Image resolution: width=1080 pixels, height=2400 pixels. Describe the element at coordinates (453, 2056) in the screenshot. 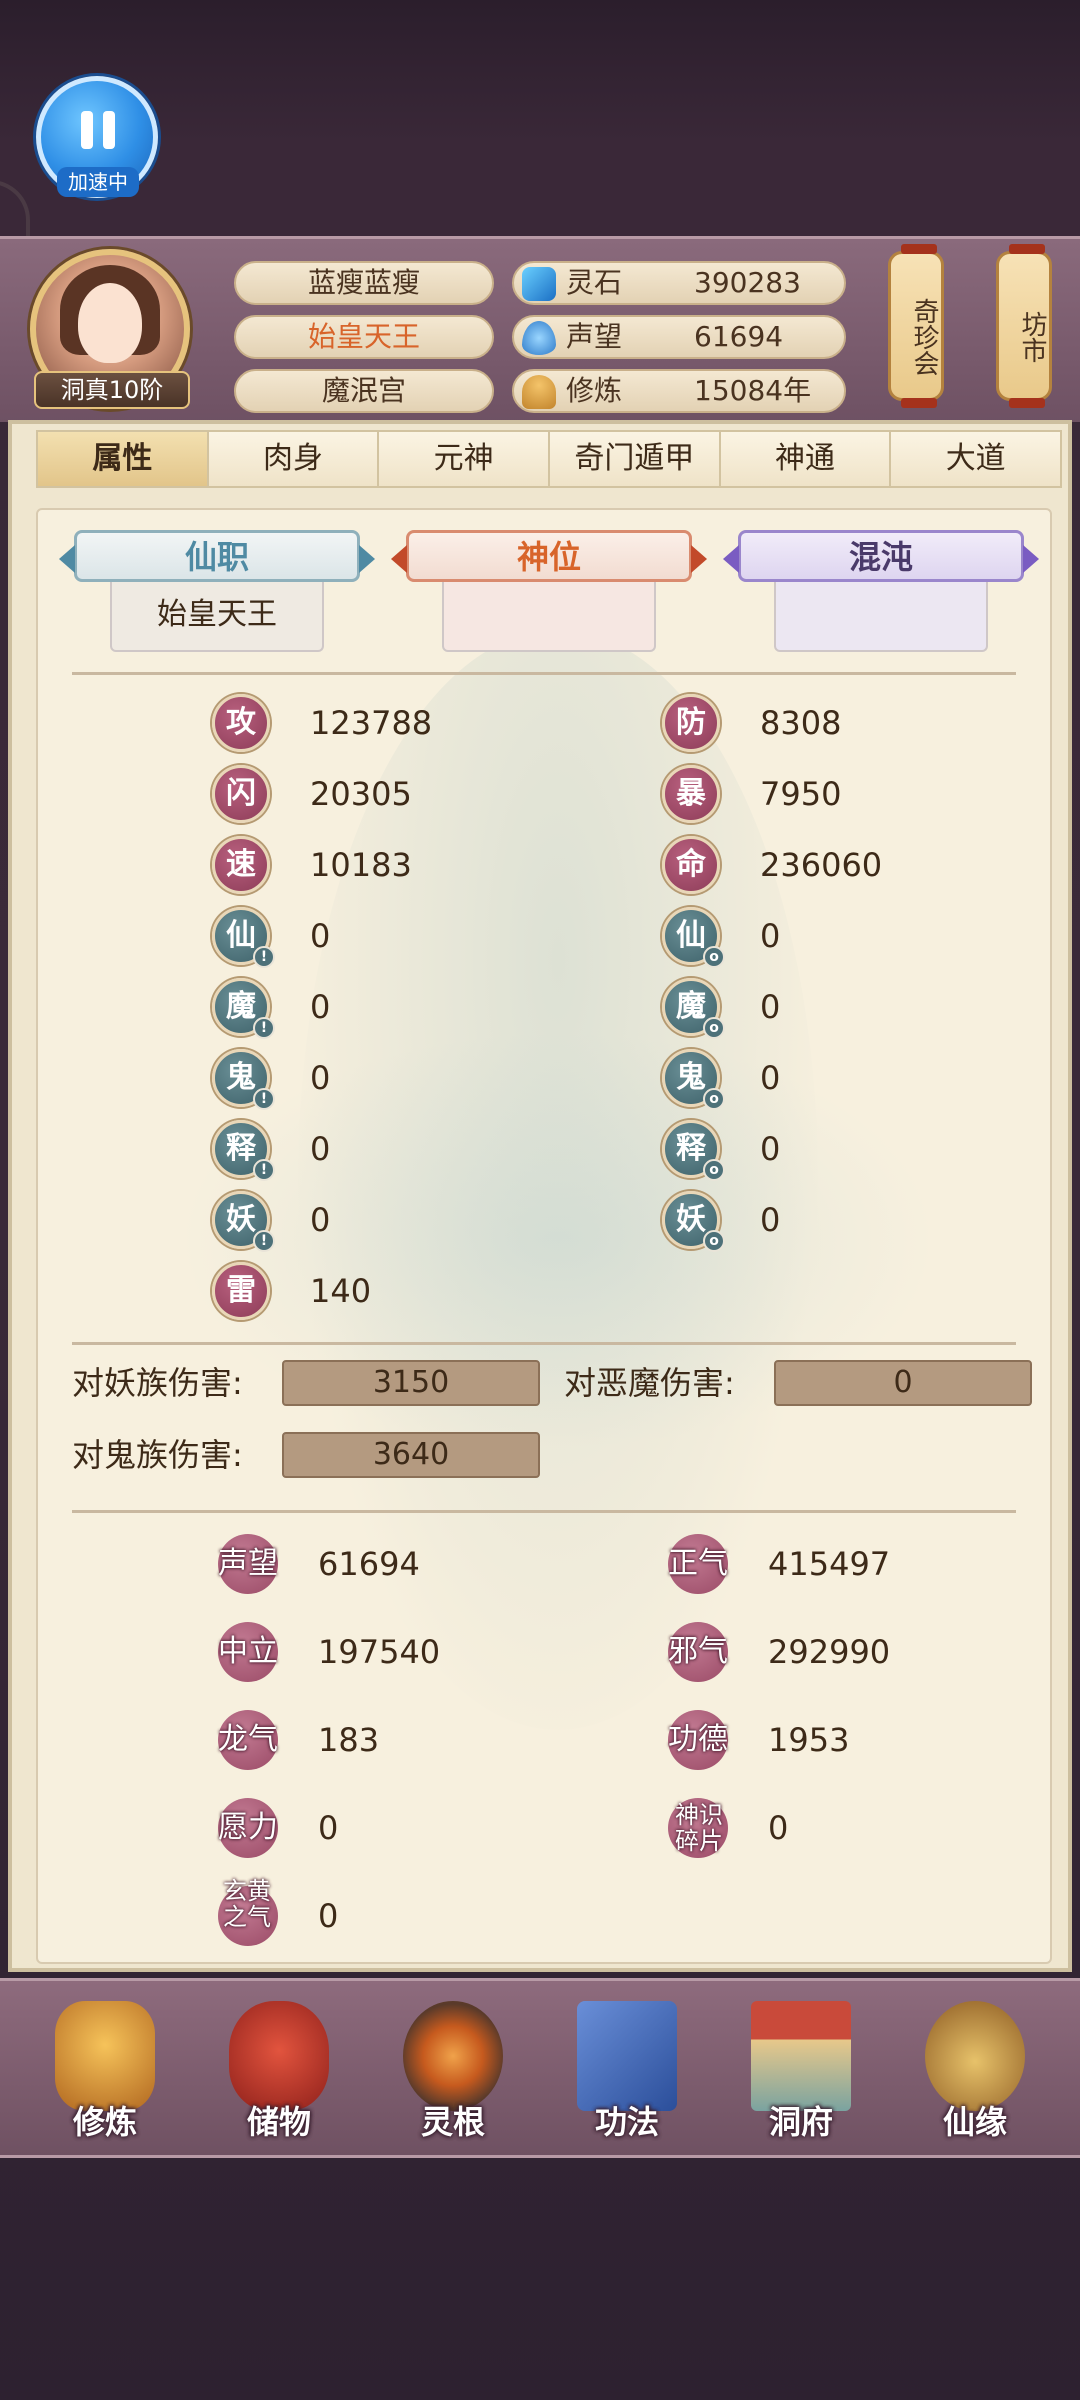

I see `spirit-root-icon` at that location.